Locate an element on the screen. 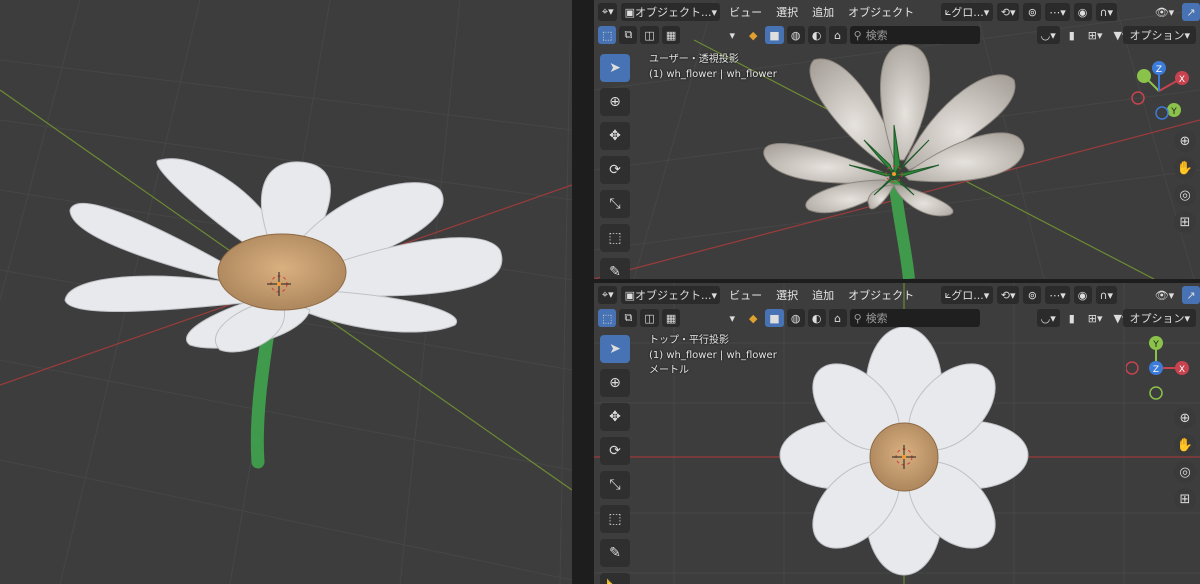 The height and width of the screenshot is (584, 1200). select-new-icon: ⬚ is located at coordinates (607, 35).